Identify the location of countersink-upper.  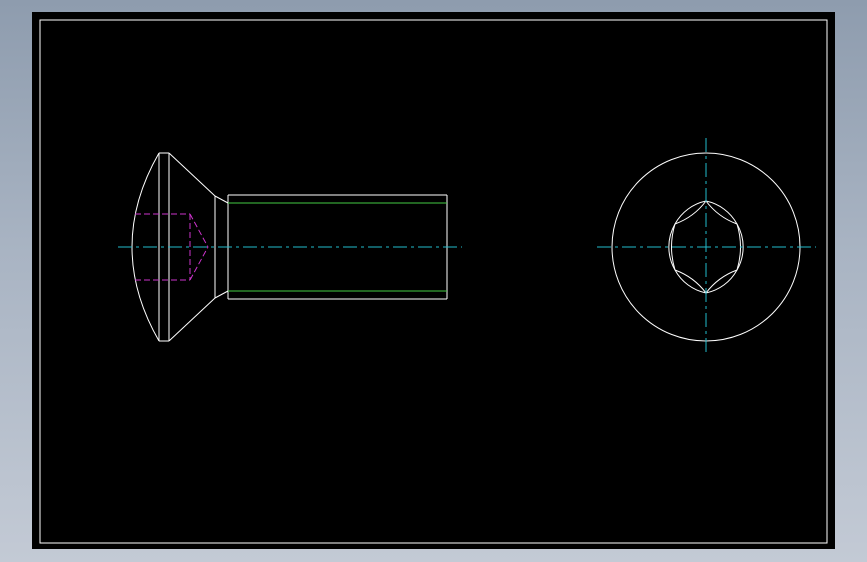
(192, 174).